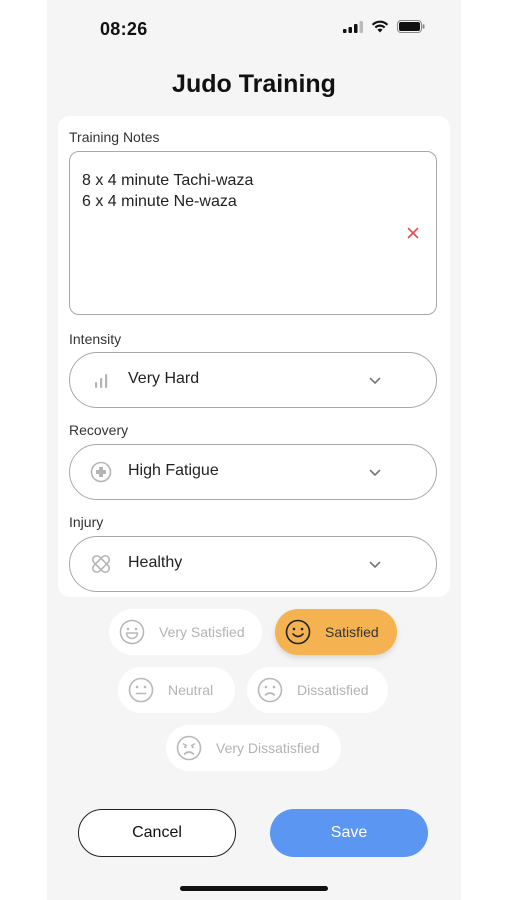 This screenshot has height=900, width=507. I want to click on satisfaction-neutral: Neutral, so click(176, 690).